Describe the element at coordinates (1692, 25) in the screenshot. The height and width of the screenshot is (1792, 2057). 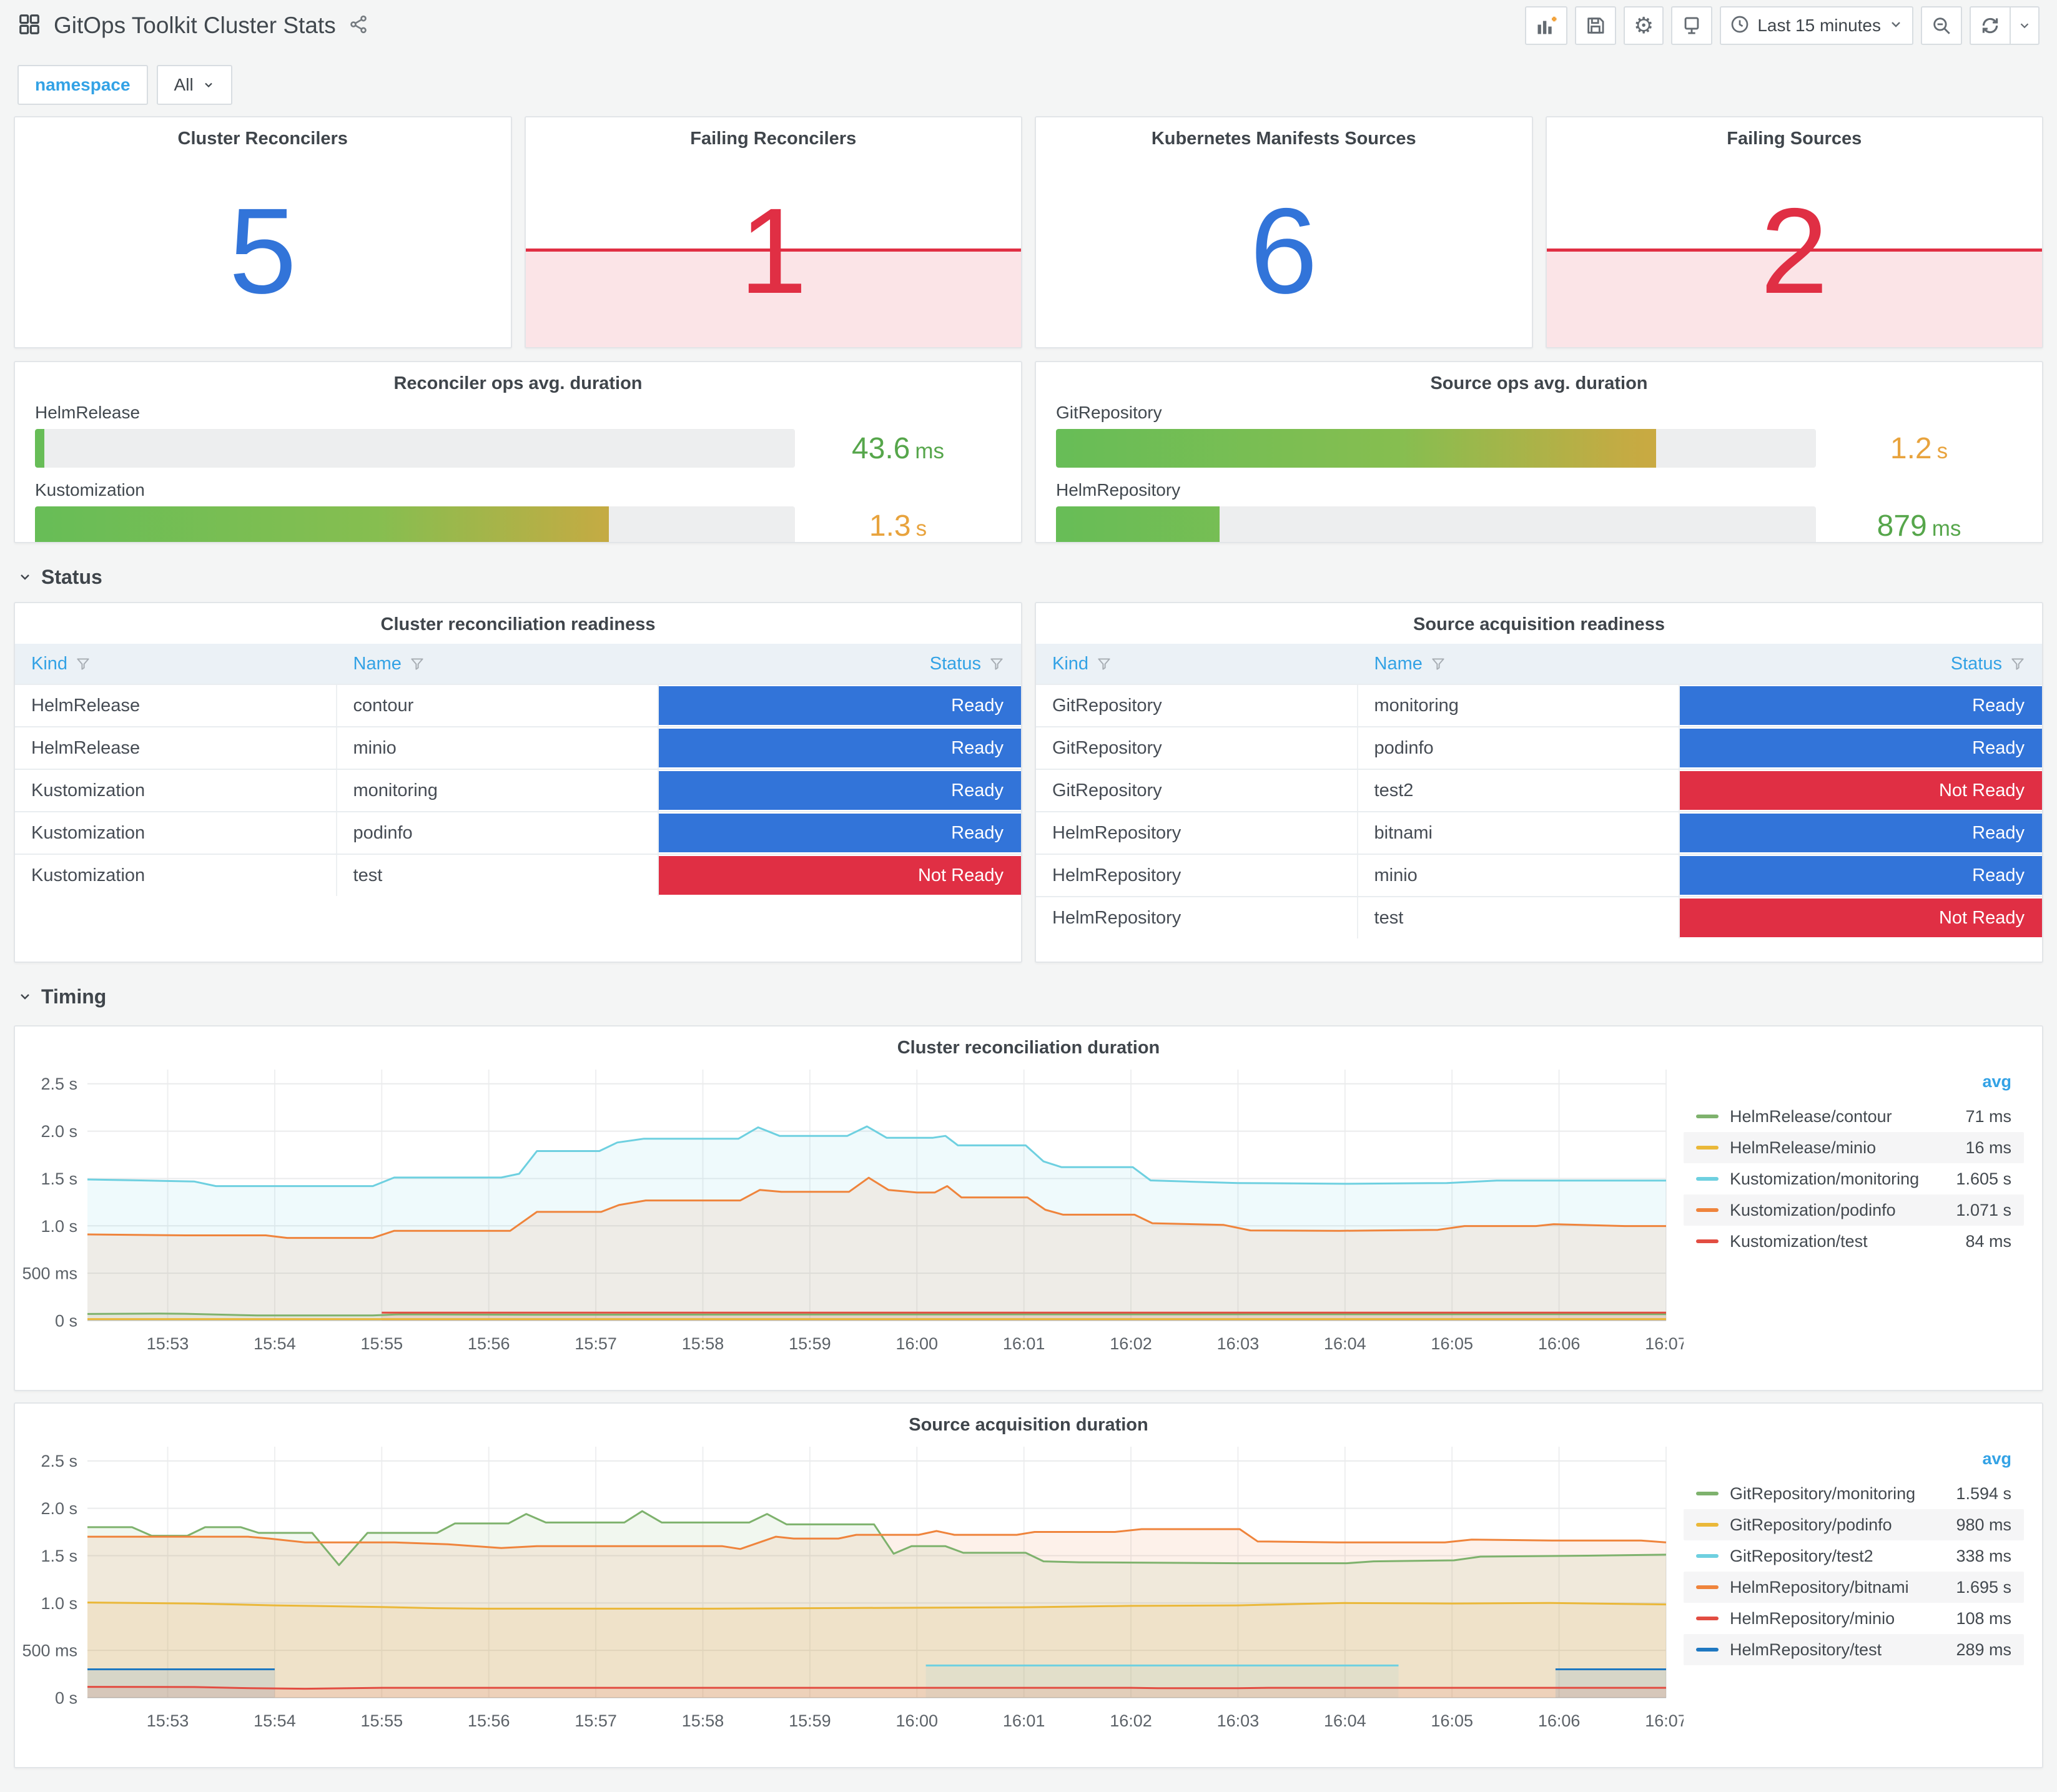
I see `cycle-view-button` at that location.